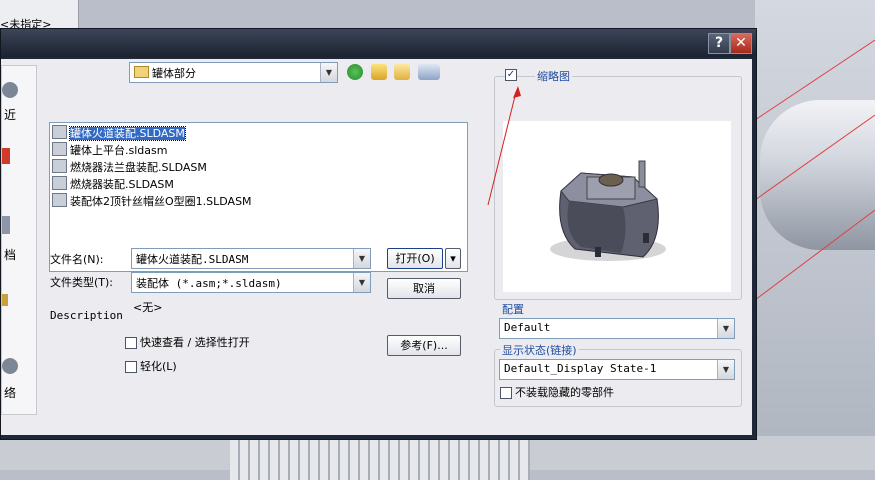 This screenshot has width=875, height=480. Describe the element at coordinates (158, 366) in the screenshot. I see `lightweight-label: 轻化(L)` at that location.